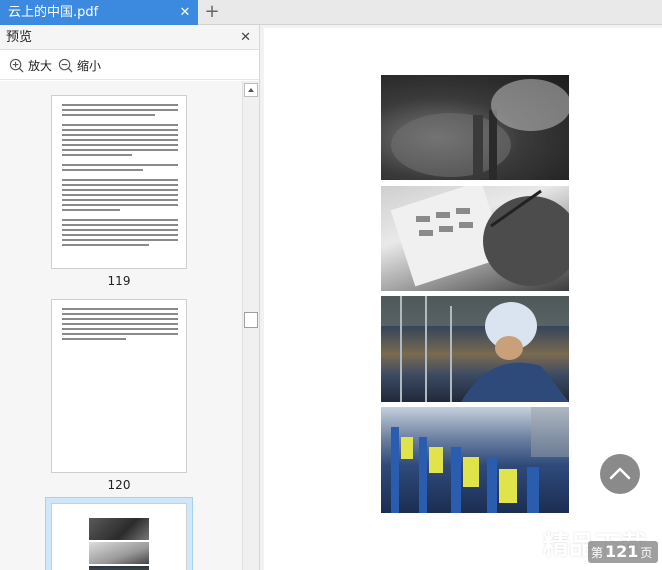  What do you see at coordinates (119, 485) in the screenshot?
I see `page-number-120: 120` at bounding box center [119, 485].